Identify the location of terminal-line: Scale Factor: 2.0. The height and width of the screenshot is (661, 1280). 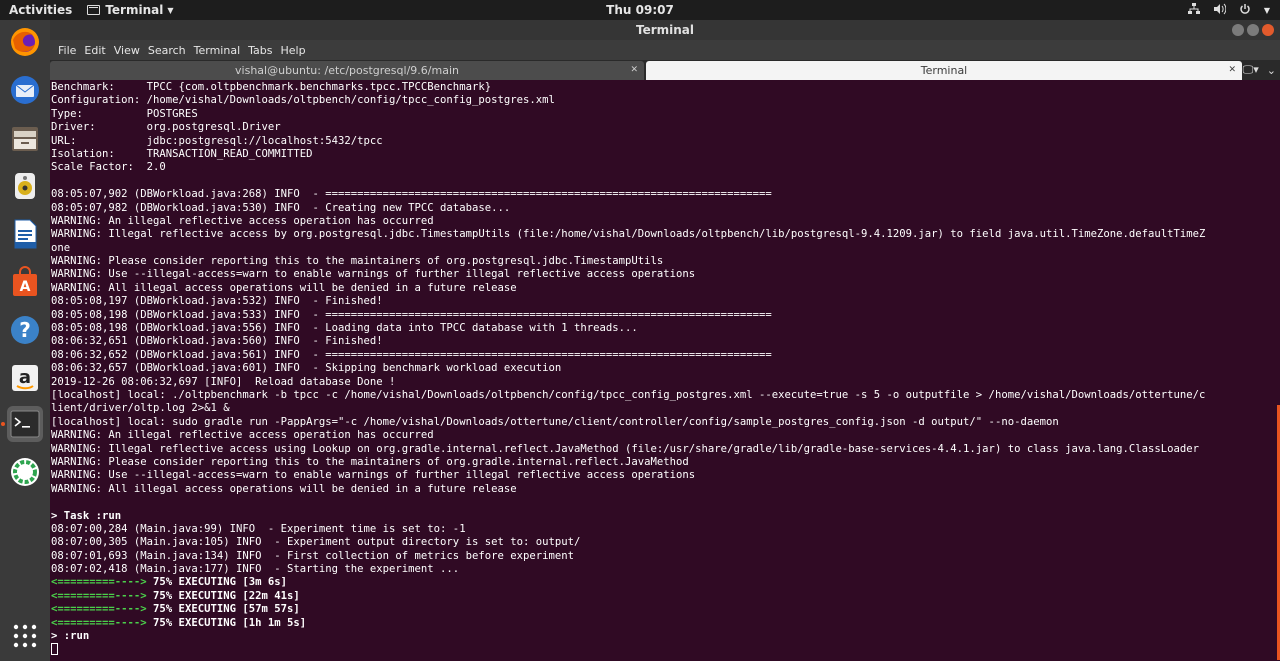
(108, 167).